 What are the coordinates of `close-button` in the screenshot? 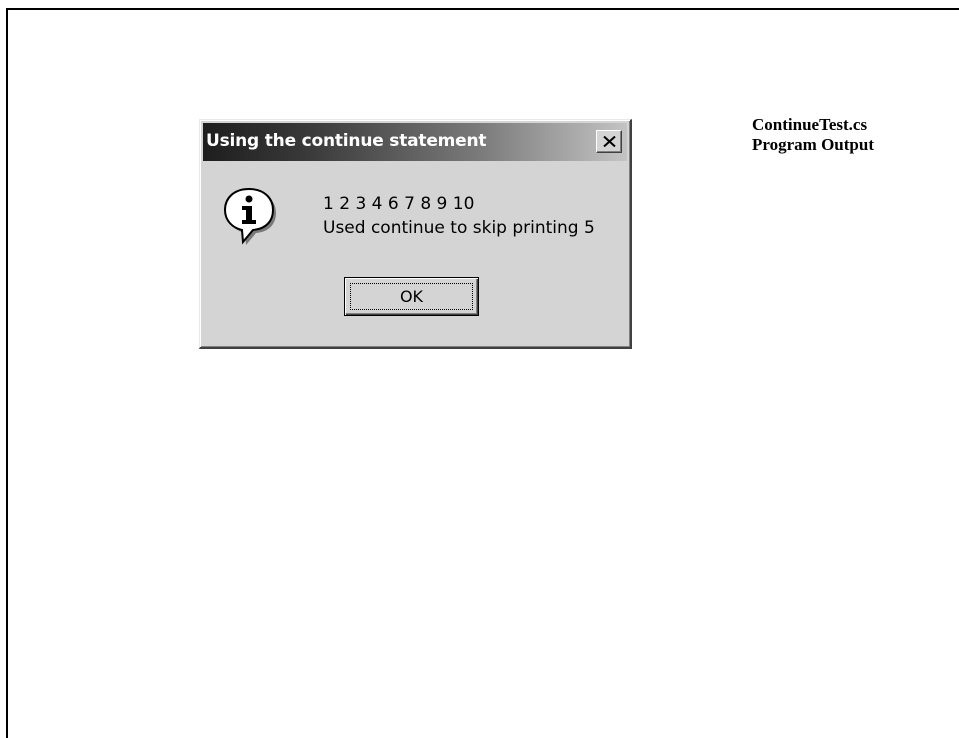 It's located at (609, 141).